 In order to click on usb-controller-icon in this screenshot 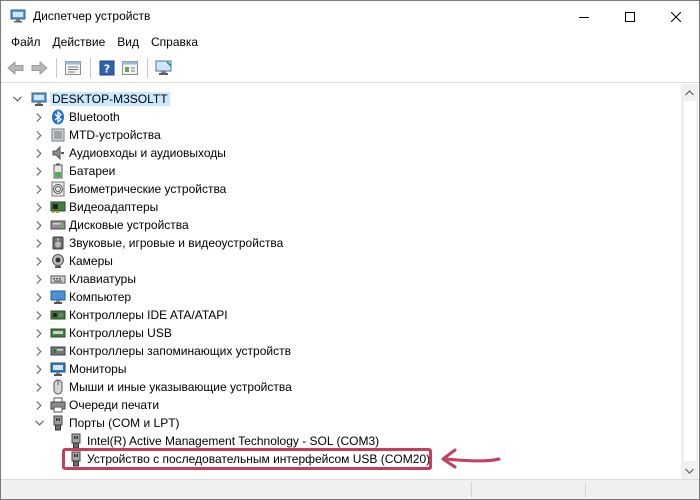, I will do `click(58, 333)`.